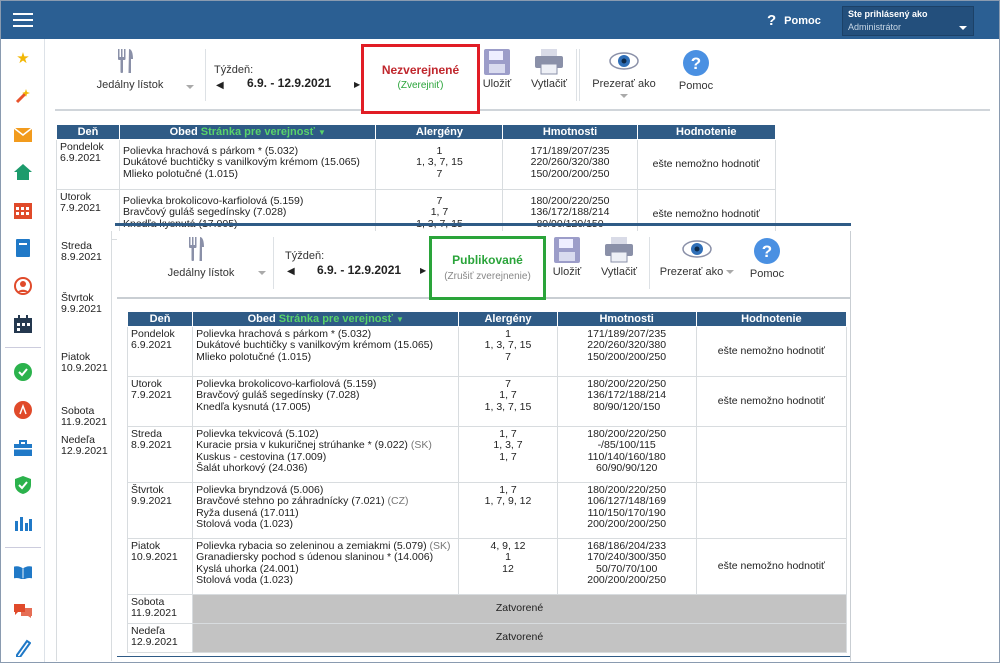 This screenshot has height=663, width=1000. What do you see at coordinates (290, 501) in the screenshot?
I see `meal-item: Bravčové stehno po záhradnícky (7.021)` at bounding box center [290, 501].